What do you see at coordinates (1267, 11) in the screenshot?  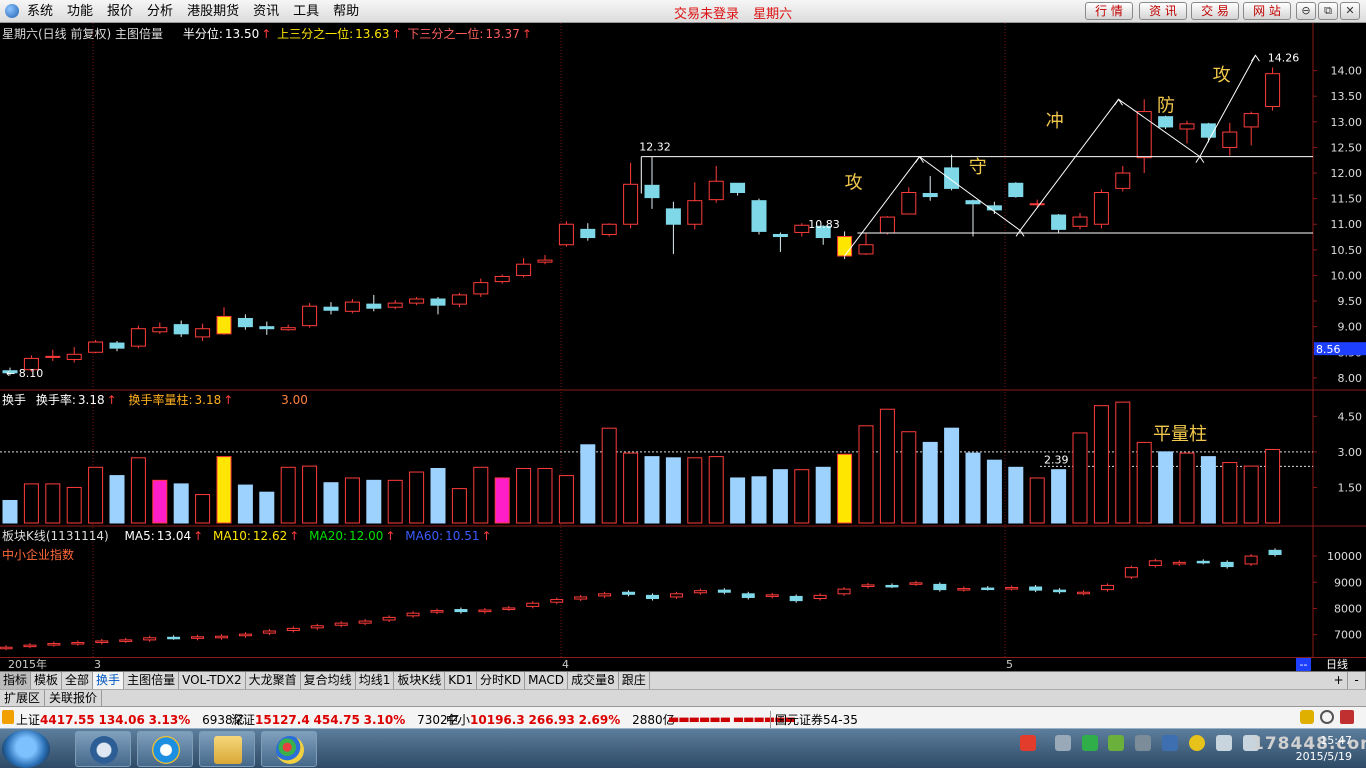 I see `website-button: 网 站` at bounding box center [1267, 11].